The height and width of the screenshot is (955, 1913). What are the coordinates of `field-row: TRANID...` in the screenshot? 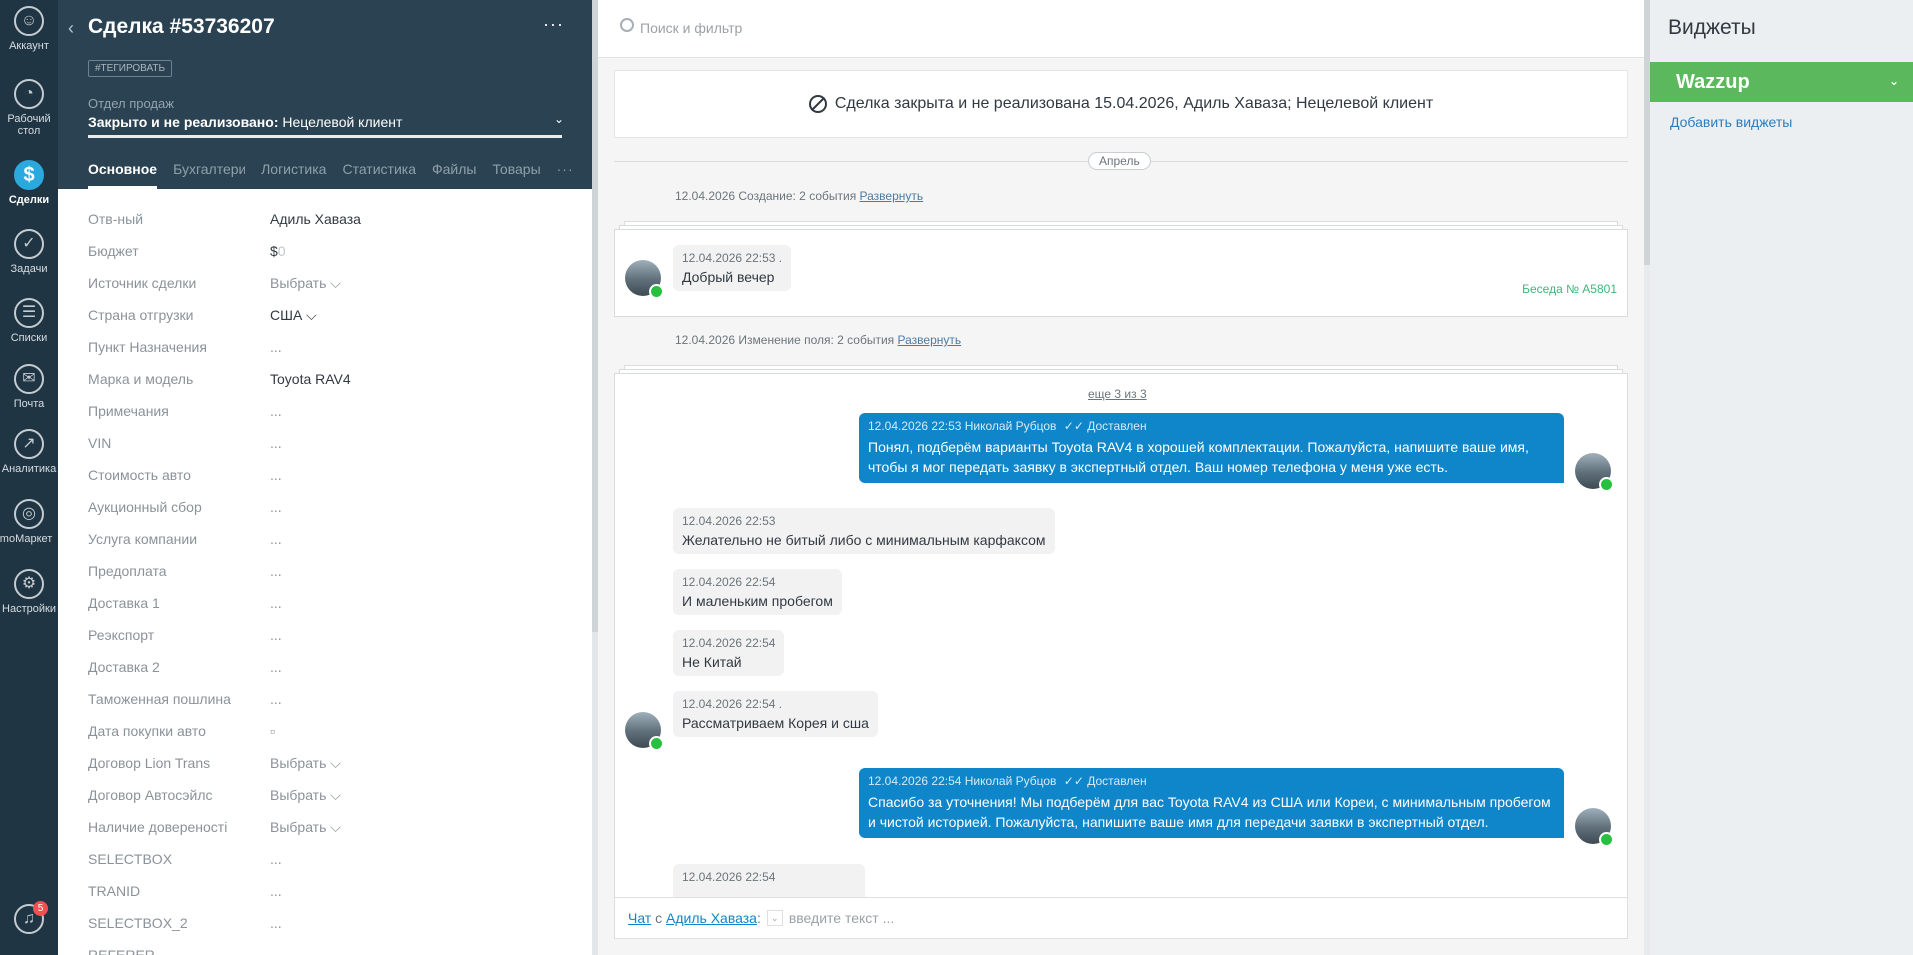 It's located at (185, 891).